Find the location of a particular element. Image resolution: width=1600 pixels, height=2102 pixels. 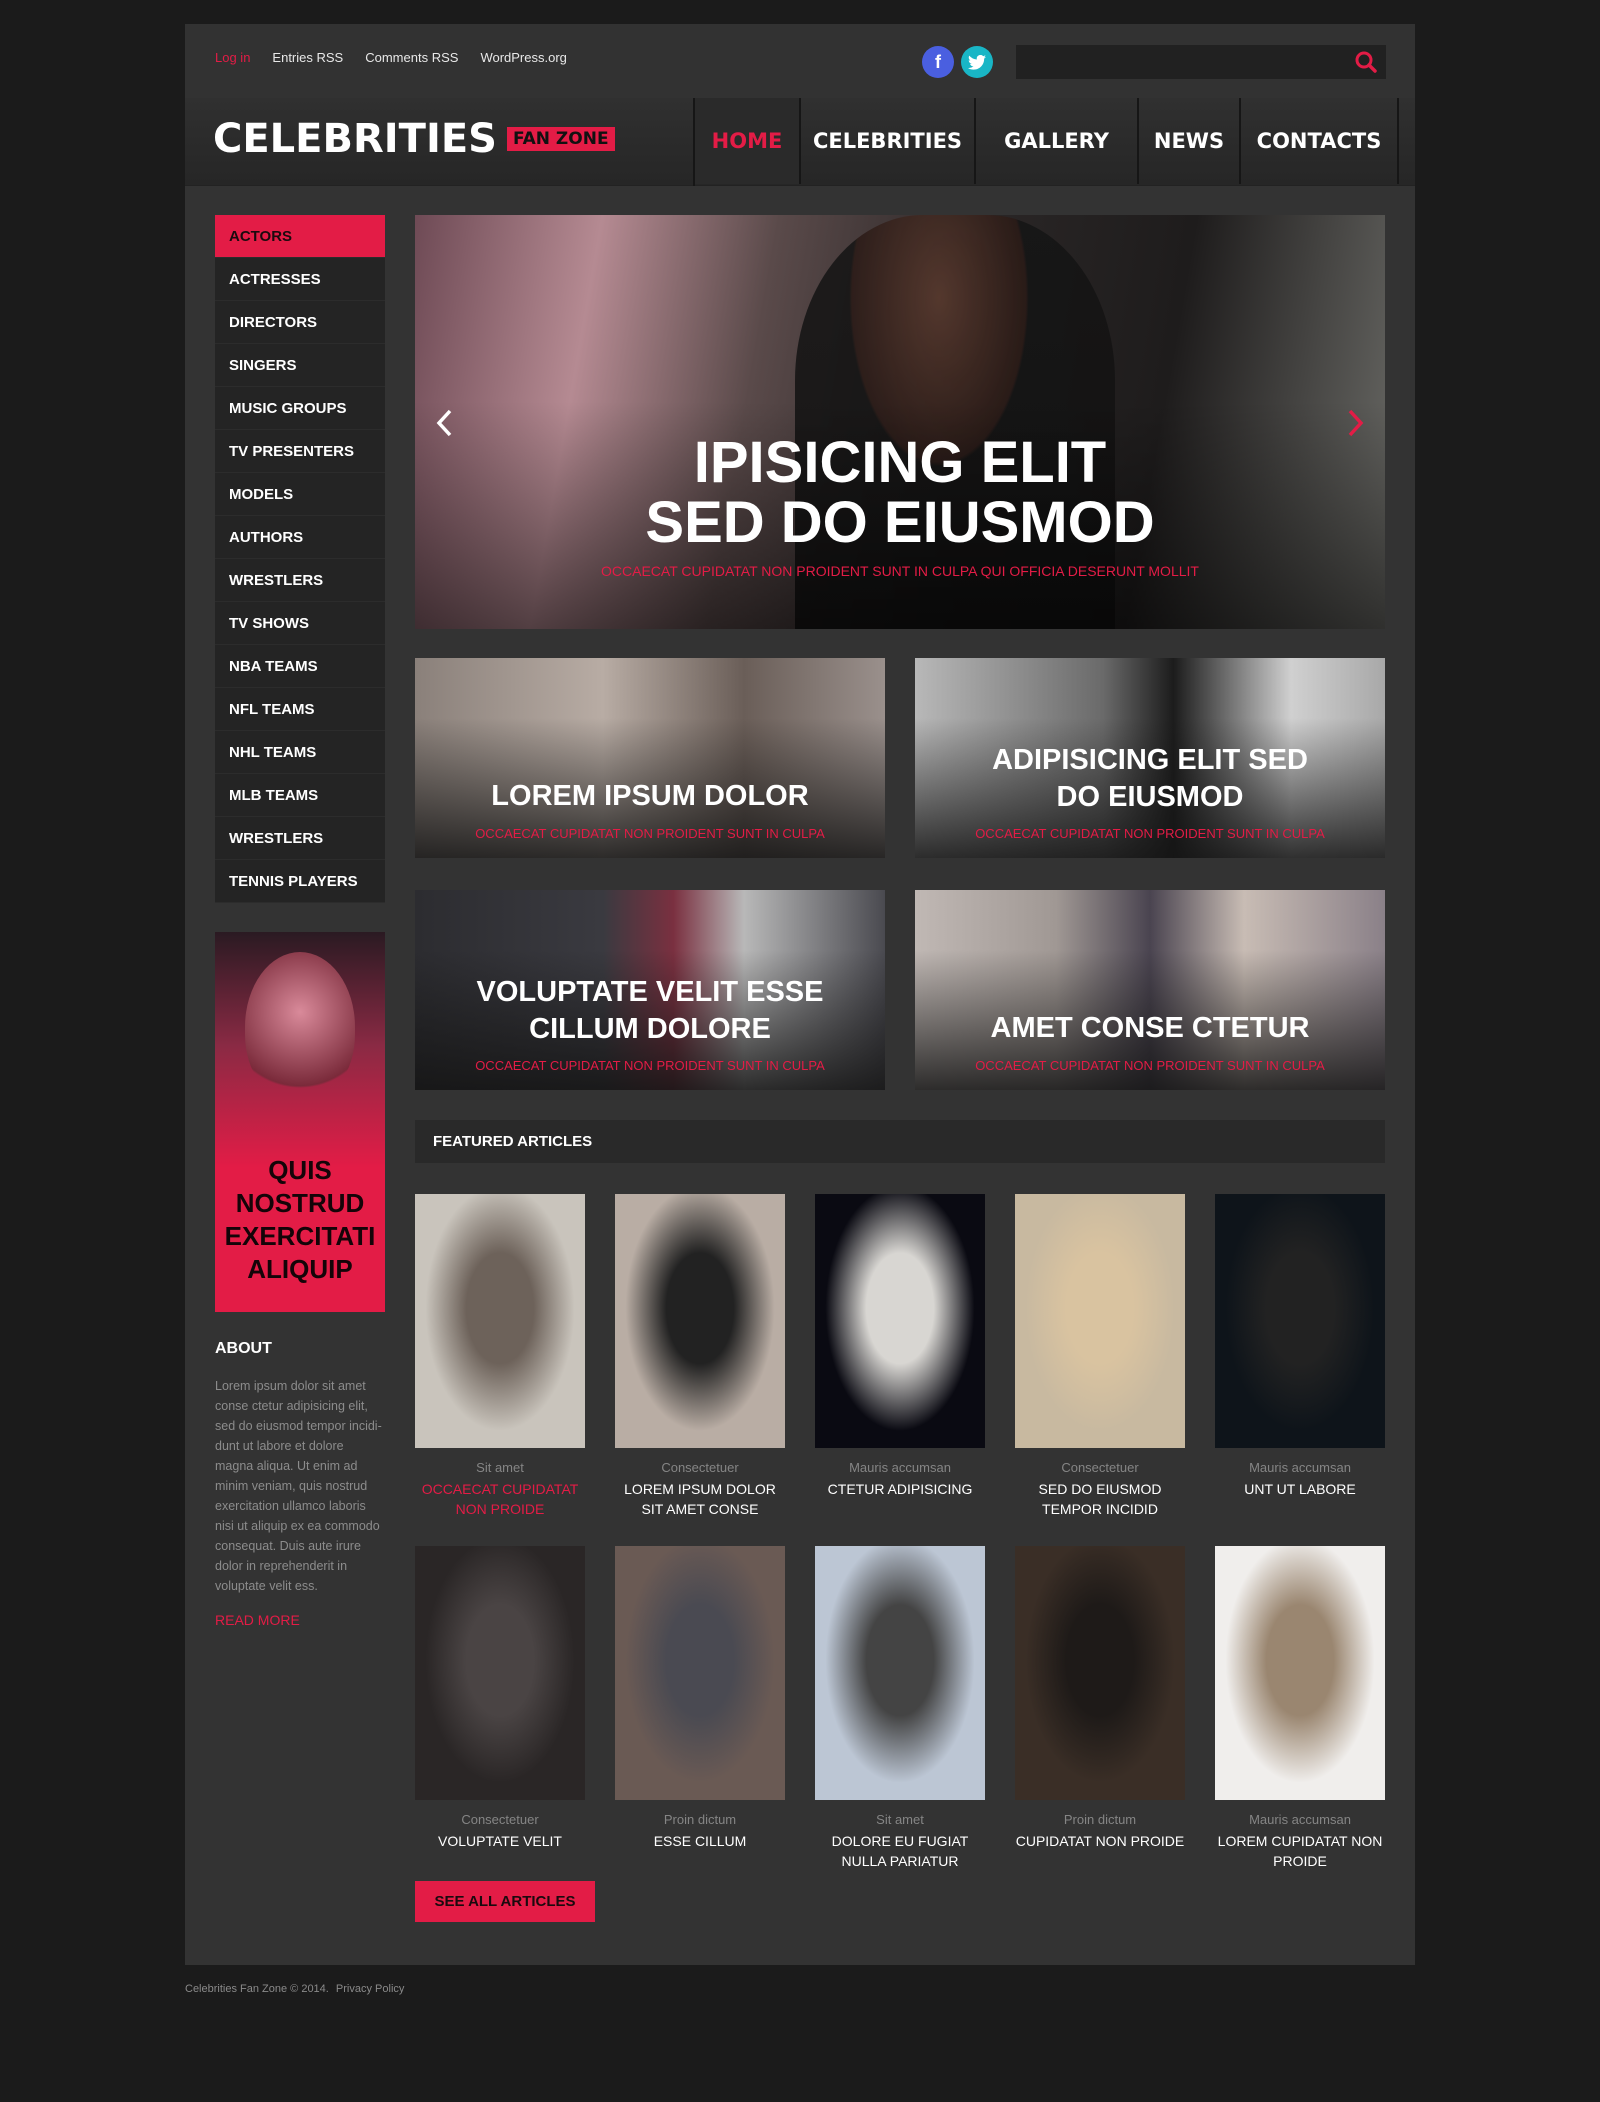

sidebar-item-actresses: ACTRESSES is located at coordinates (300, 279).